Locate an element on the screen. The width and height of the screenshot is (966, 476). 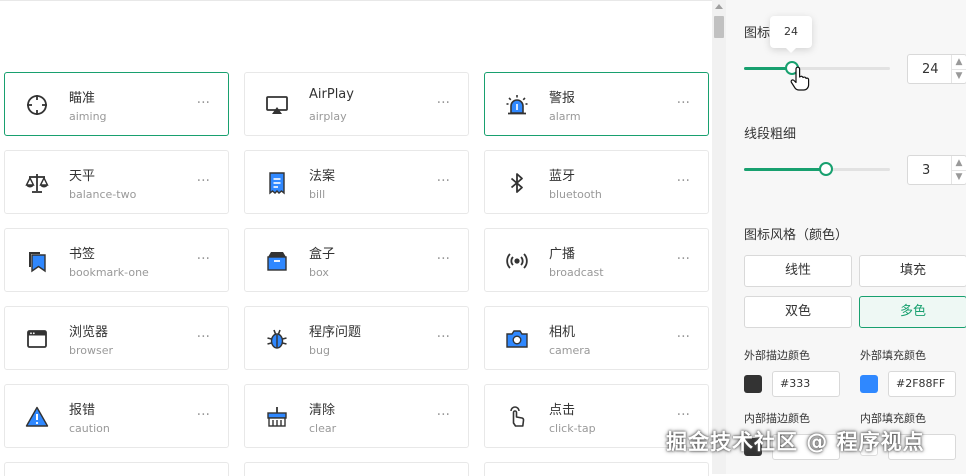
icon-card-subtitle: bug is located at coordinates (319, 350).